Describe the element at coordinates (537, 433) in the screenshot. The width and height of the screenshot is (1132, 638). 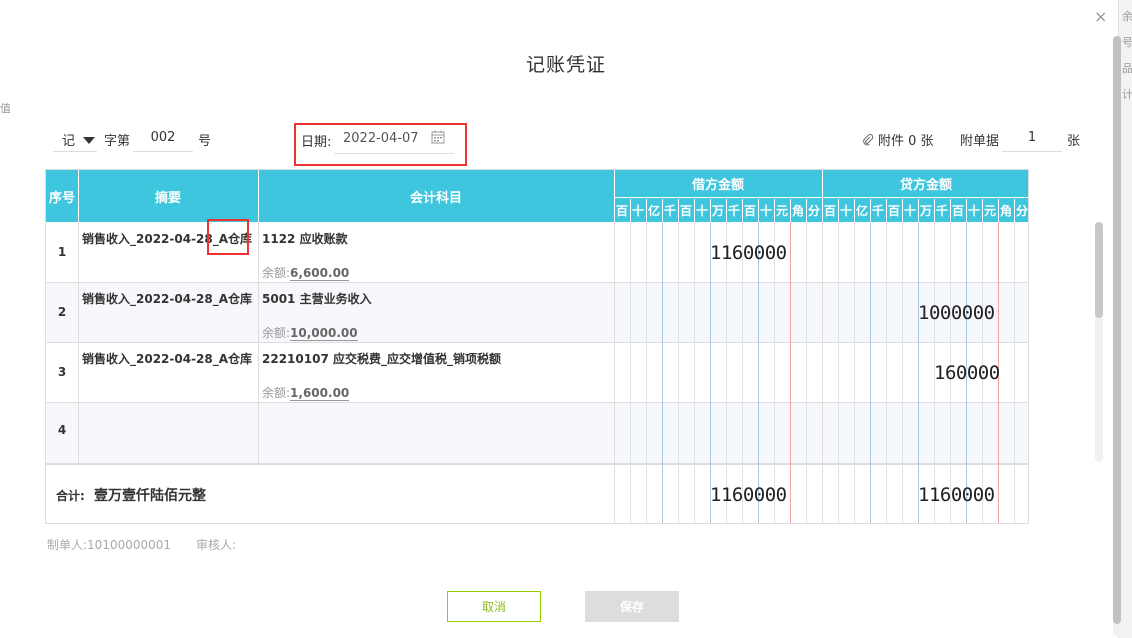
I see `table-row: 4` at that location.